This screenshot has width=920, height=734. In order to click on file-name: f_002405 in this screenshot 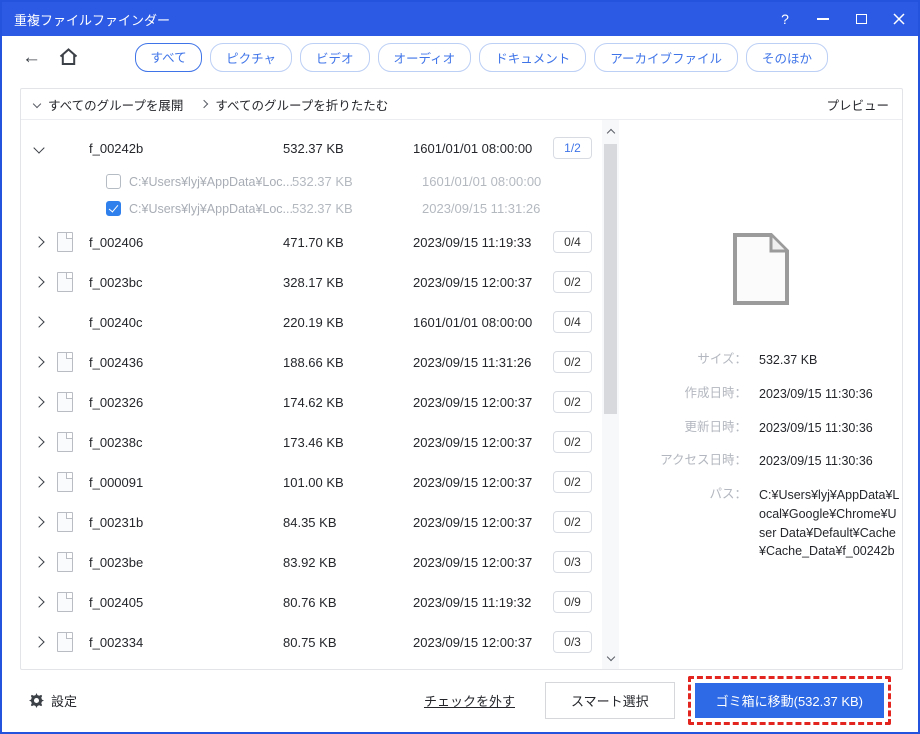, I will do `click(116, 602)`.